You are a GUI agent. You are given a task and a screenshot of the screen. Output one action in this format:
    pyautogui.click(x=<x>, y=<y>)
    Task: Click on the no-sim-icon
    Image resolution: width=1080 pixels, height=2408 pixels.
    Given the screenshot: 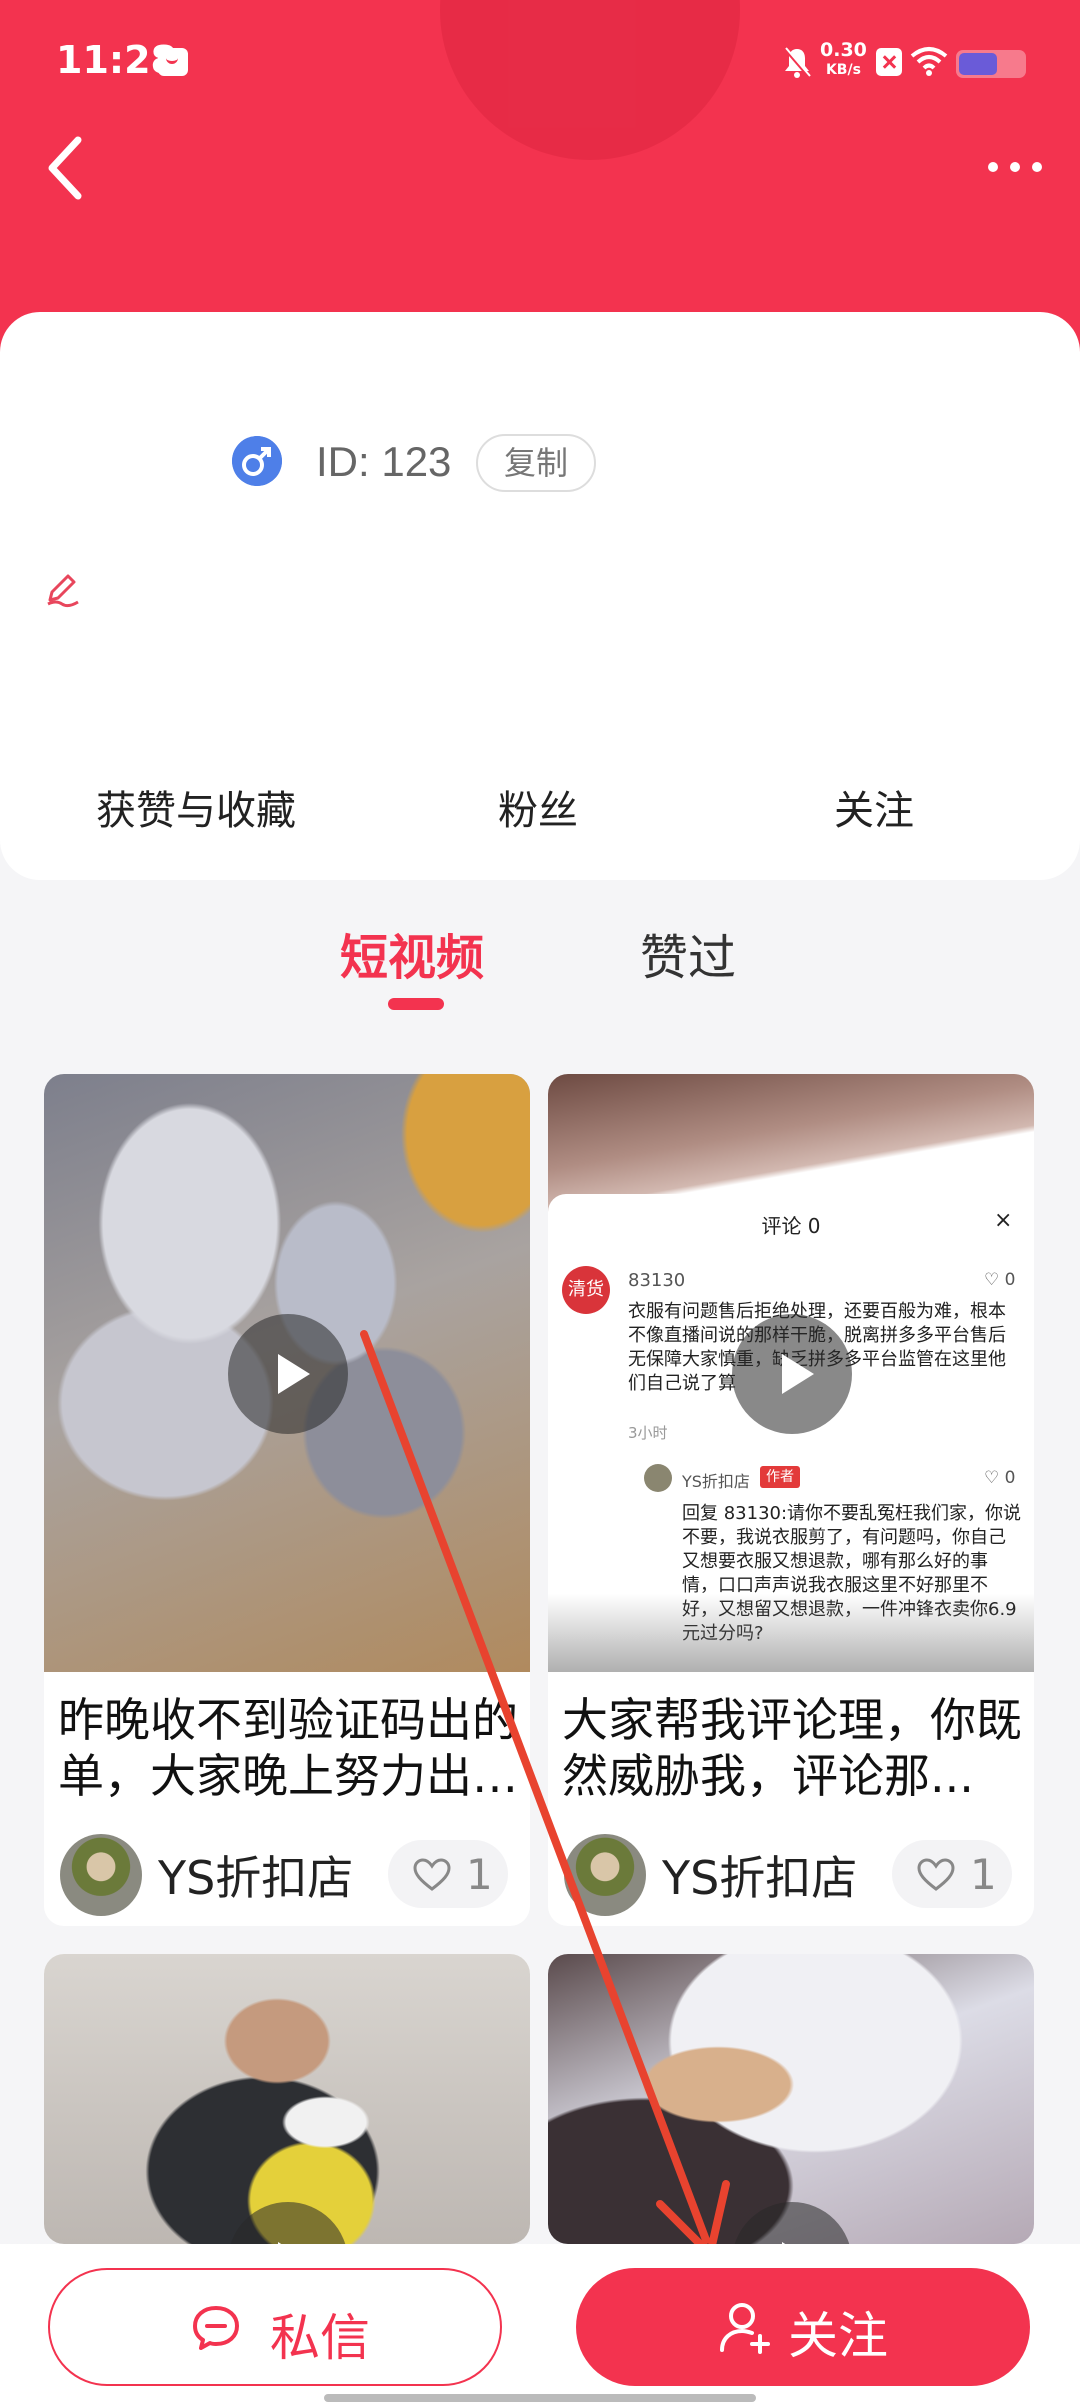 What is the action you would take?
    pyautogui.click(x=889, y=62)
    